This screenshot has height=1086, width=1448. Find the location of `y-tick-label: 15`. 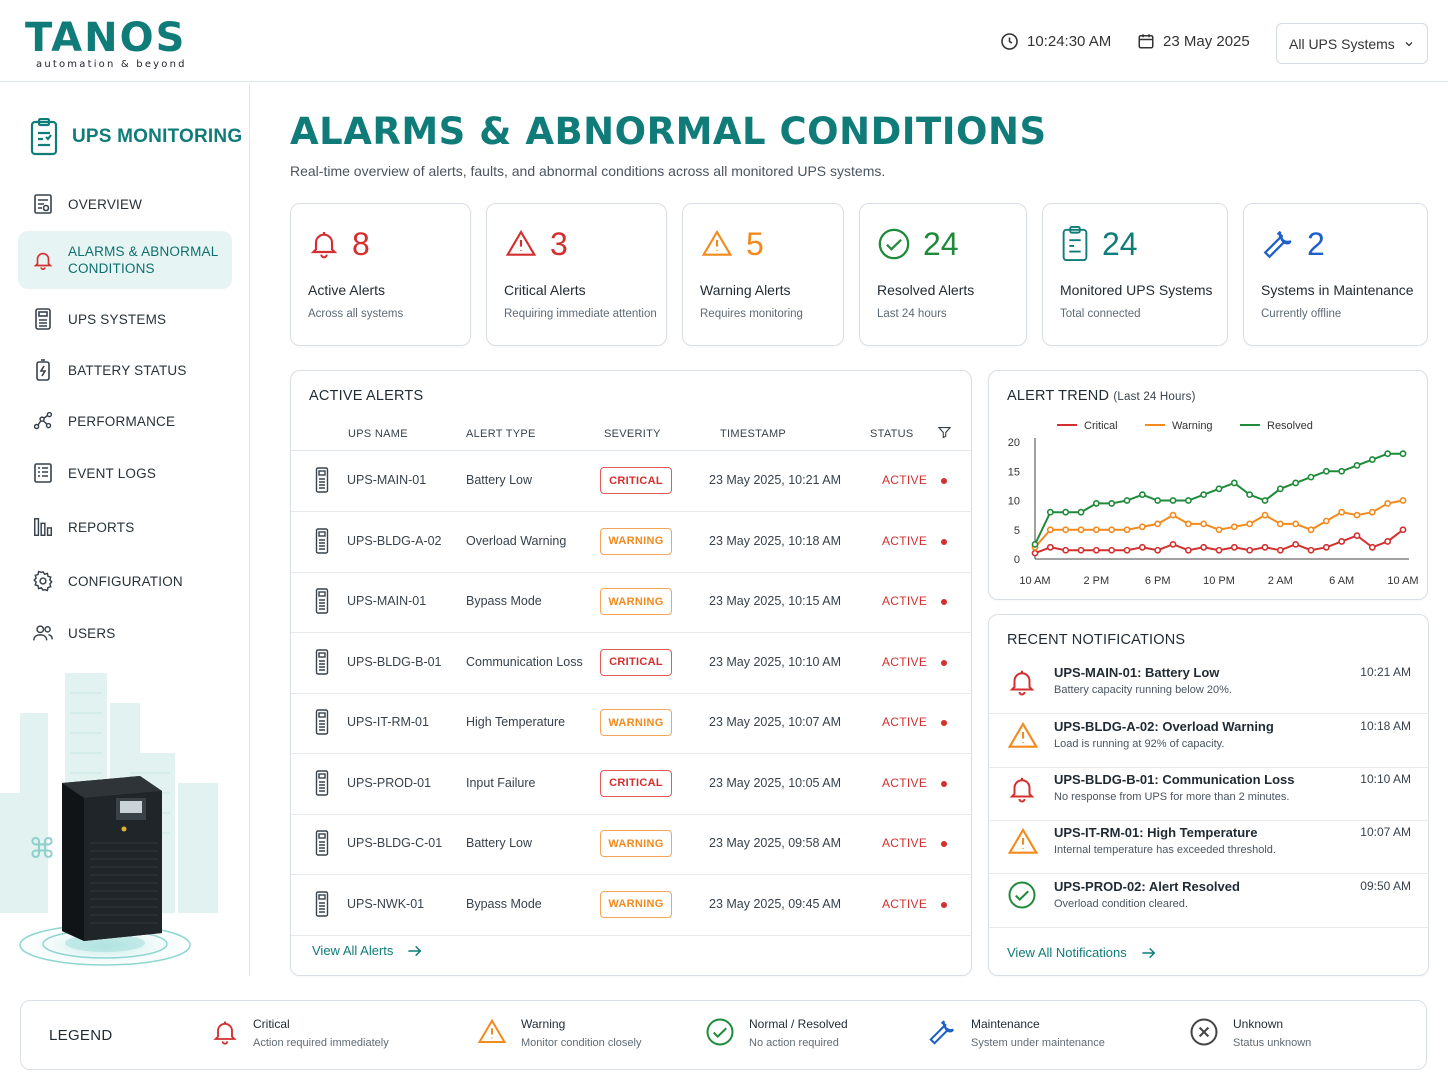

y-tick-label: 15 is located at coordinates (1014, 472).